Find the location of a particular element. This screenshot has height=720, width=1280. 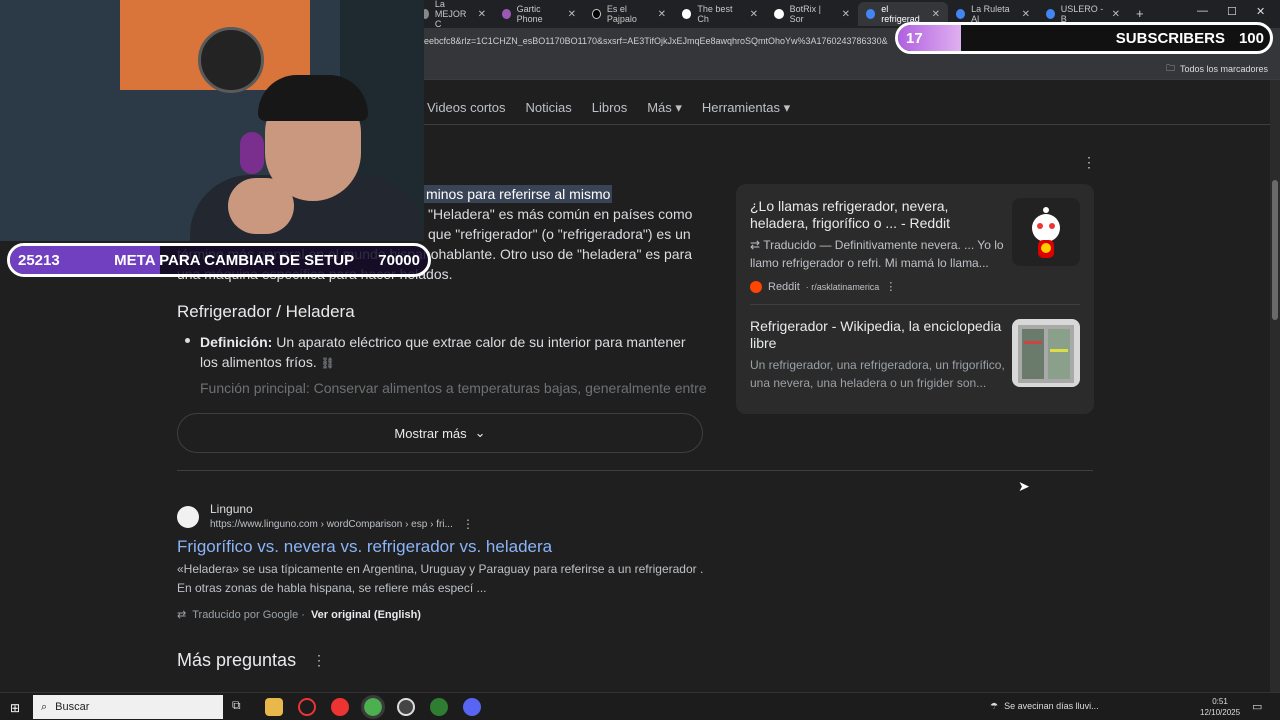

show-more-button: Mostrar más ⌄ is located at coordinates (440, 433).